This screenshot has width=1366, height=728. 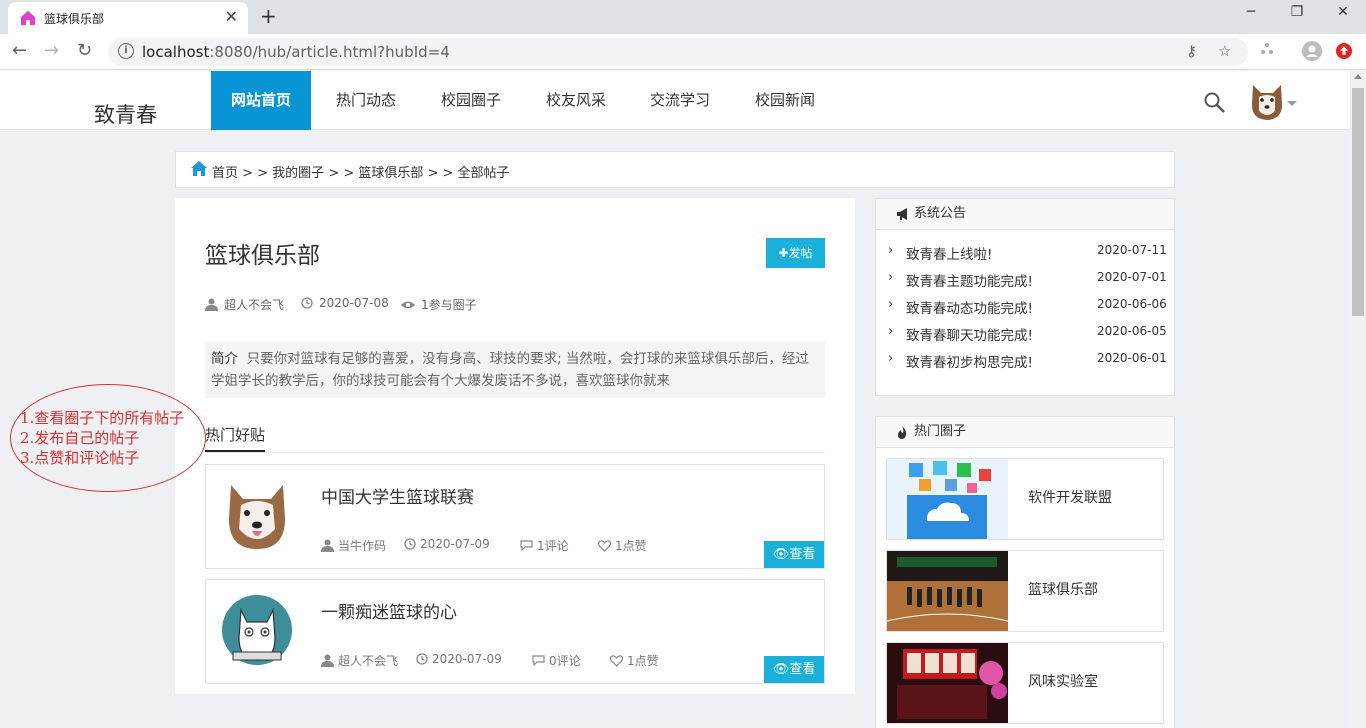 I want to click on nav-campus-circles: 校园圈子, so click(x=471, y=100).